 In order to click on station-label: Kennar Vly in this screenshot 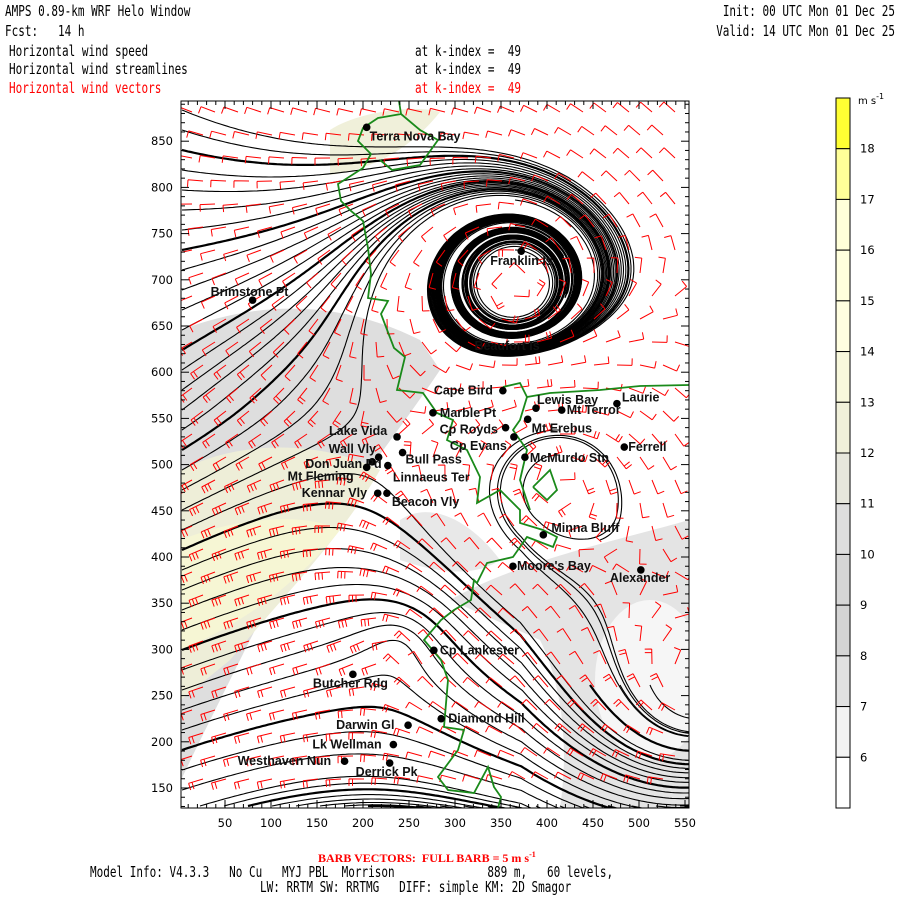, I will do `click(334, 493)`.